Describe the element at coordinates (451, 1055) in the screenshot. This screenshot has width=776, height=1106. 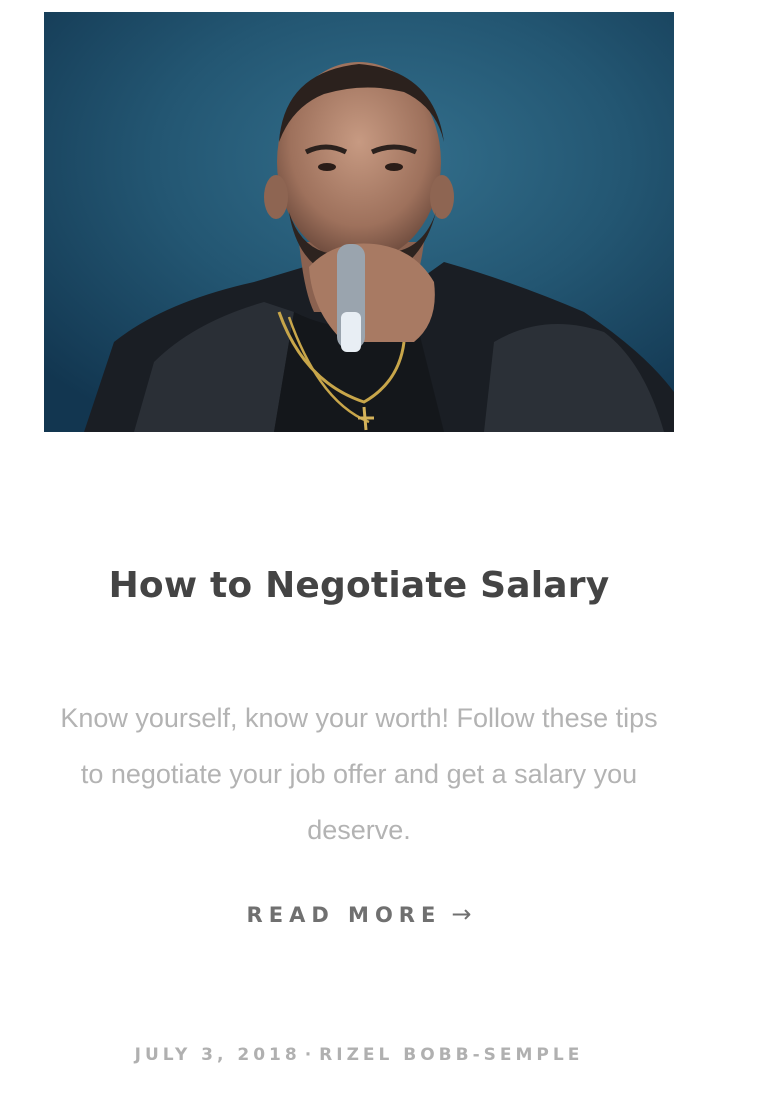
I see `post-author: RIZEL BOBB-SEMPLE` at that location.